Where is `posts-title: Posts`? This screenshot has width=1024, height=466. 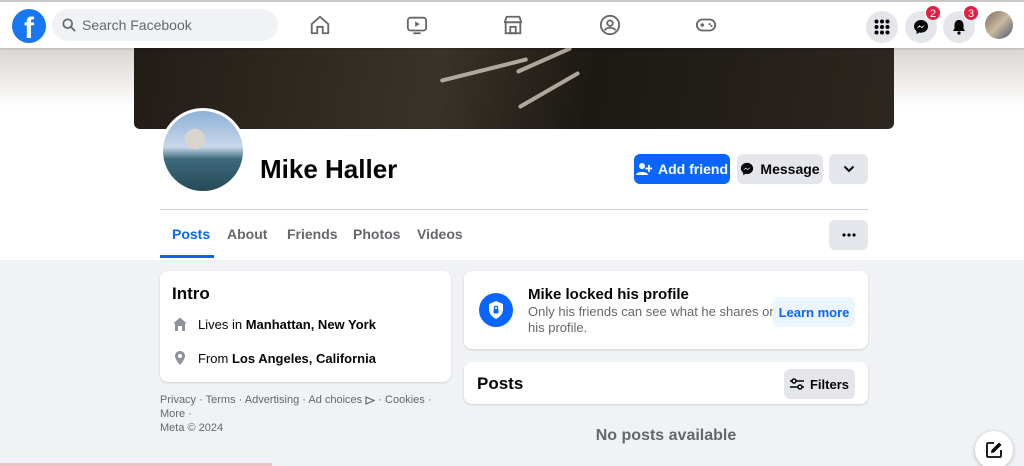 posts-title: Posts is located at coordinates (500, 383).